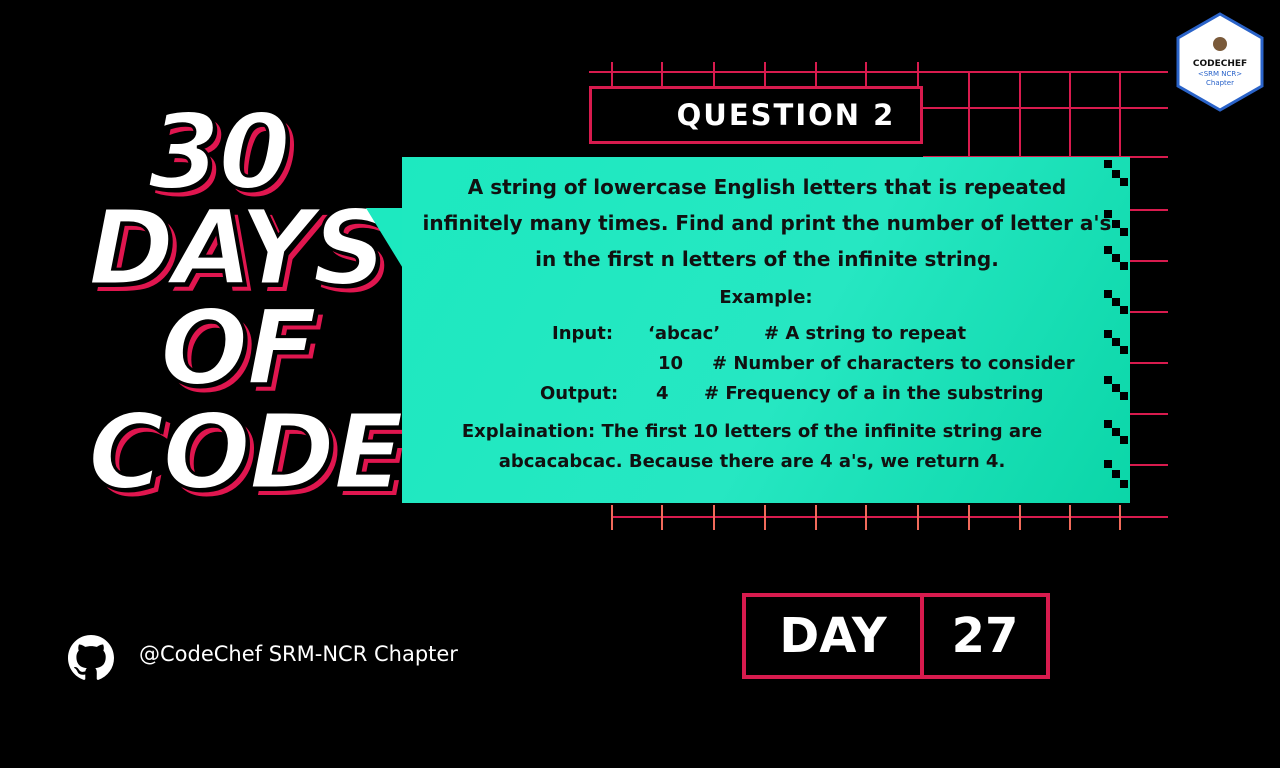  I want to click on day-number: 27, so click(985, 636).